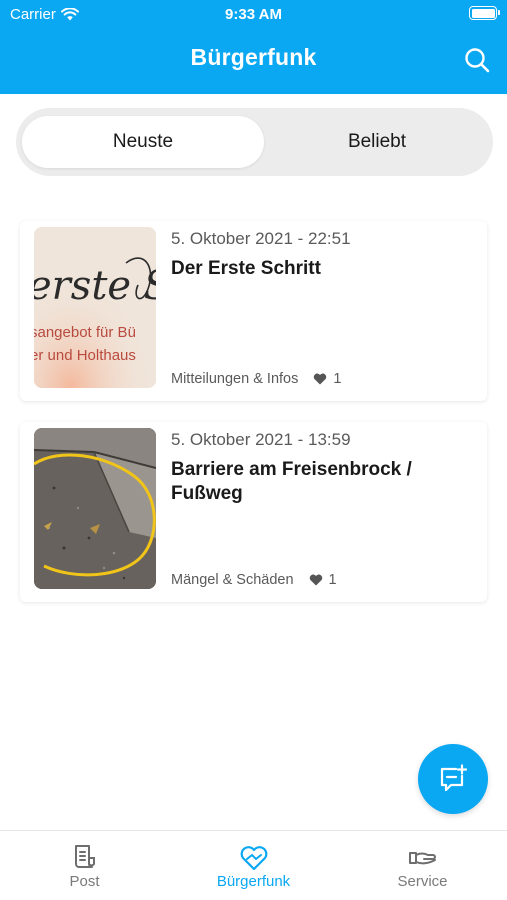 This screenshot has width=507, height=900. I want to click on thumb-script-text: erste S, so click(95, 286).